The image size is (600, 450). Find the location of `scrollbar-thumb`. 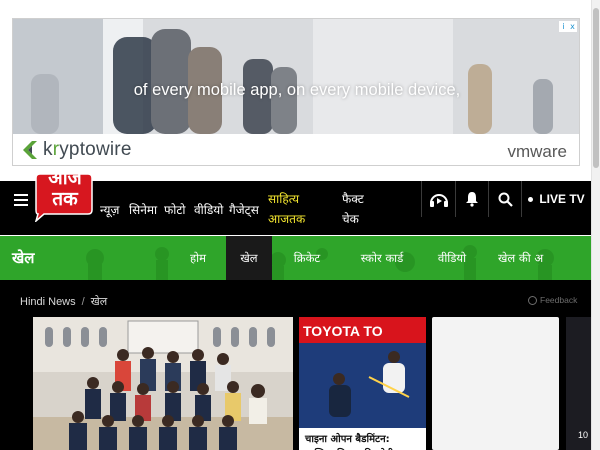

scrollbar-thumb is located at coordinates (596, 88).